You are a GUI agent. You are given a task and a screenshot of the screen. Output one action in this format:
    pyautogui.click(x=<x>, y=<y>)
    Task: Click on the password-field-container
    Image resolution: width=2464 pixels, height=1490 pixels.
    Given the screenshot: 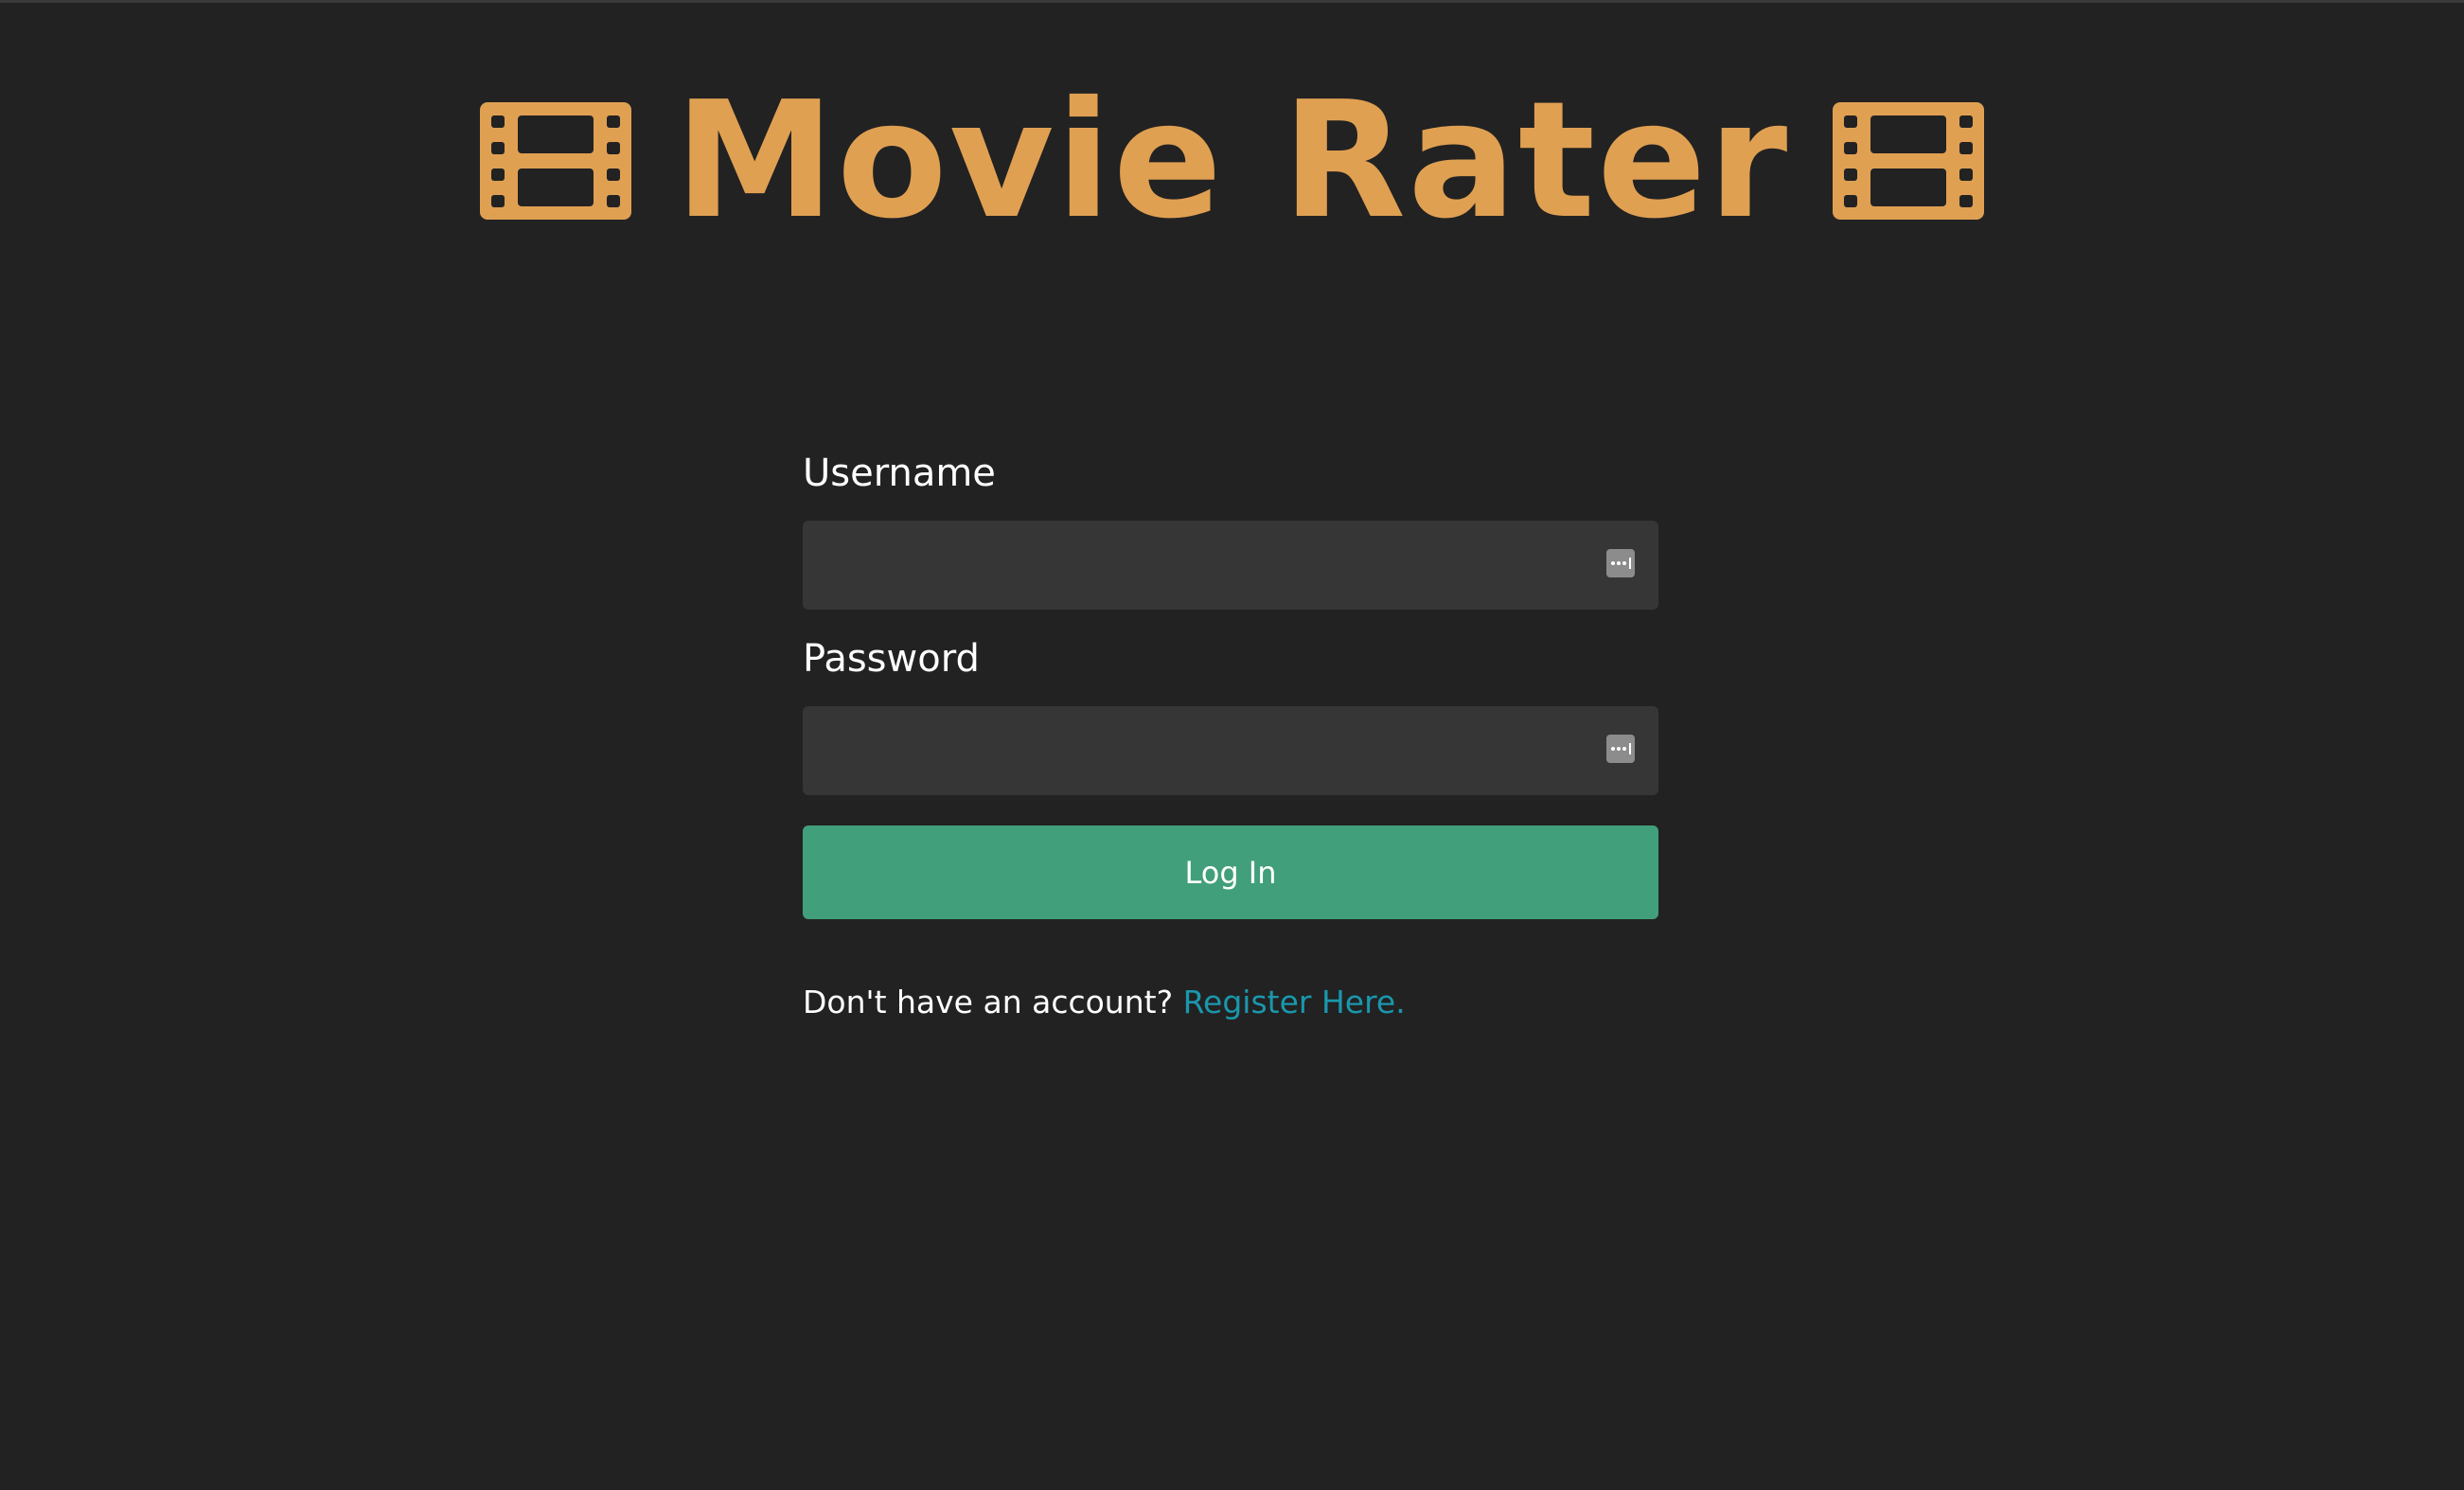 What is the action you would take?
    pyautogui.click(x=1230, y=751)
    